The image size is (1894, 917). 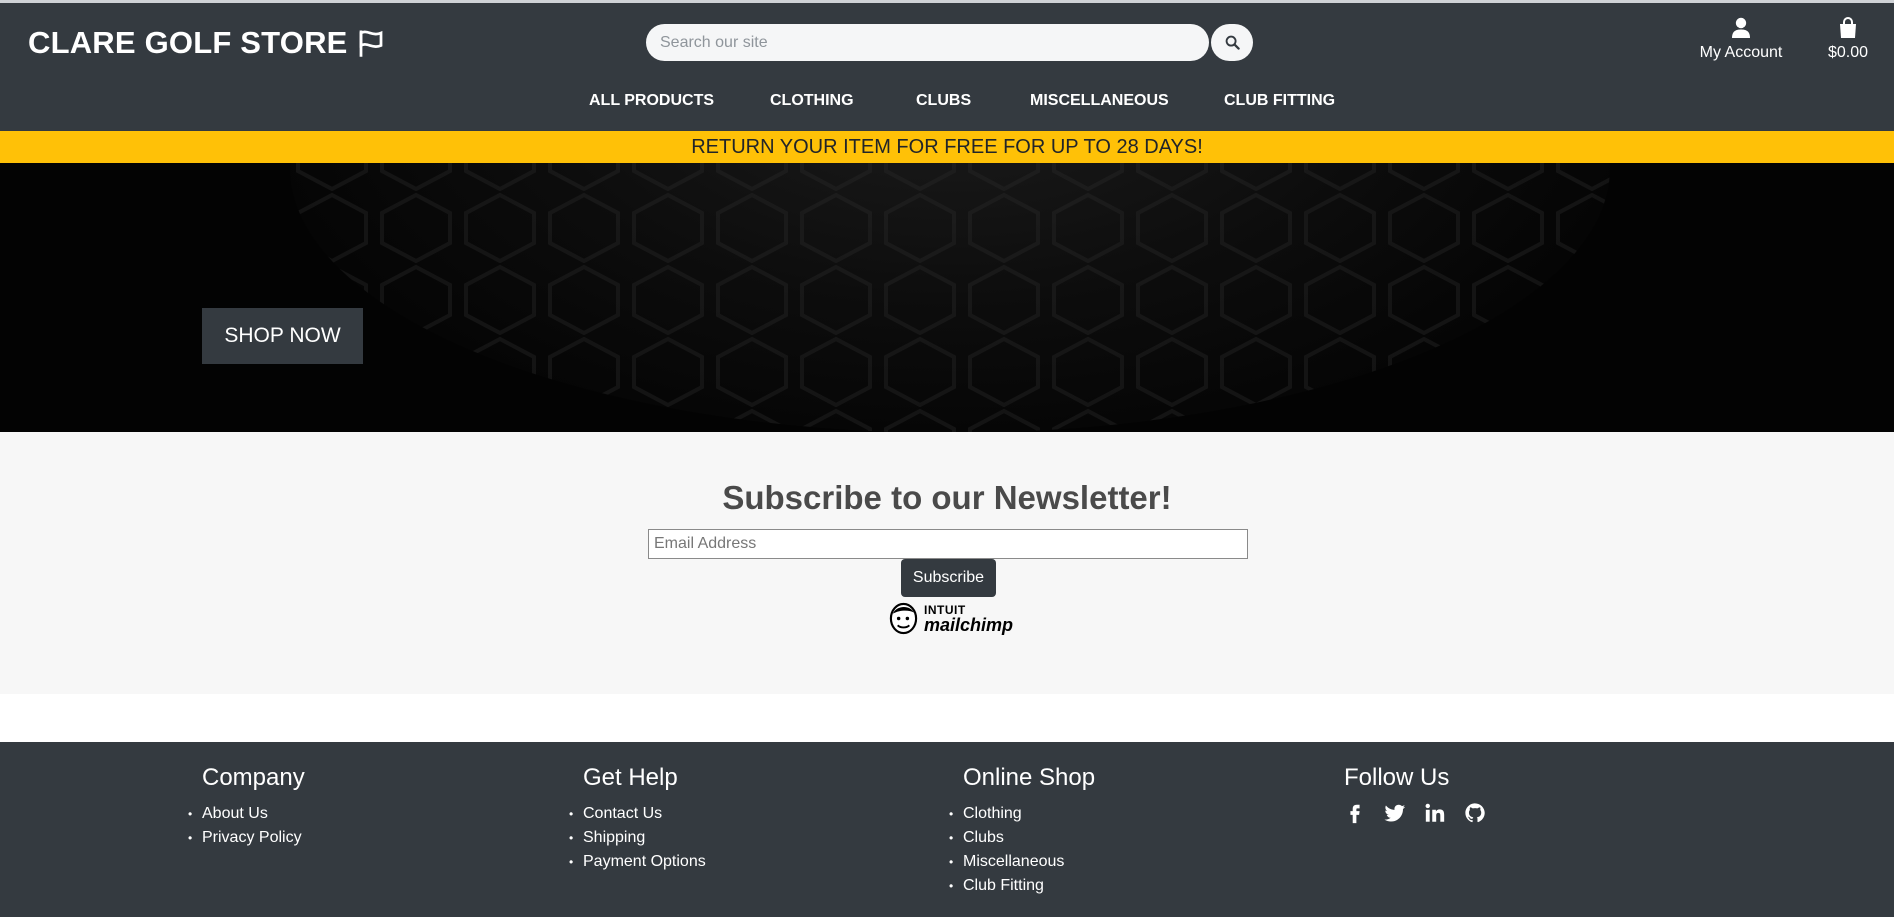 What do you see at coordinates (252, 837) in the screenshot?
I see `footer-link-privacy-policy: Privacy Policy` at bounding box center [252, 837].